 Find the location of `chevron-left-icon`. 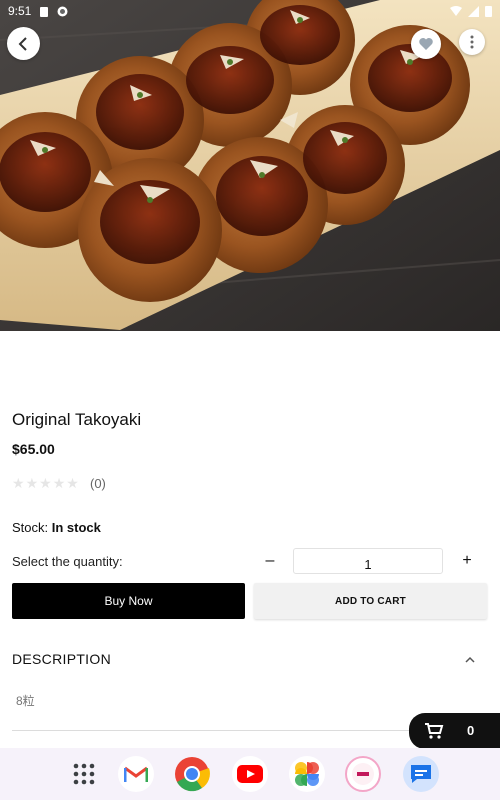

chevron-left-icon is located at coordinates (22, 43).